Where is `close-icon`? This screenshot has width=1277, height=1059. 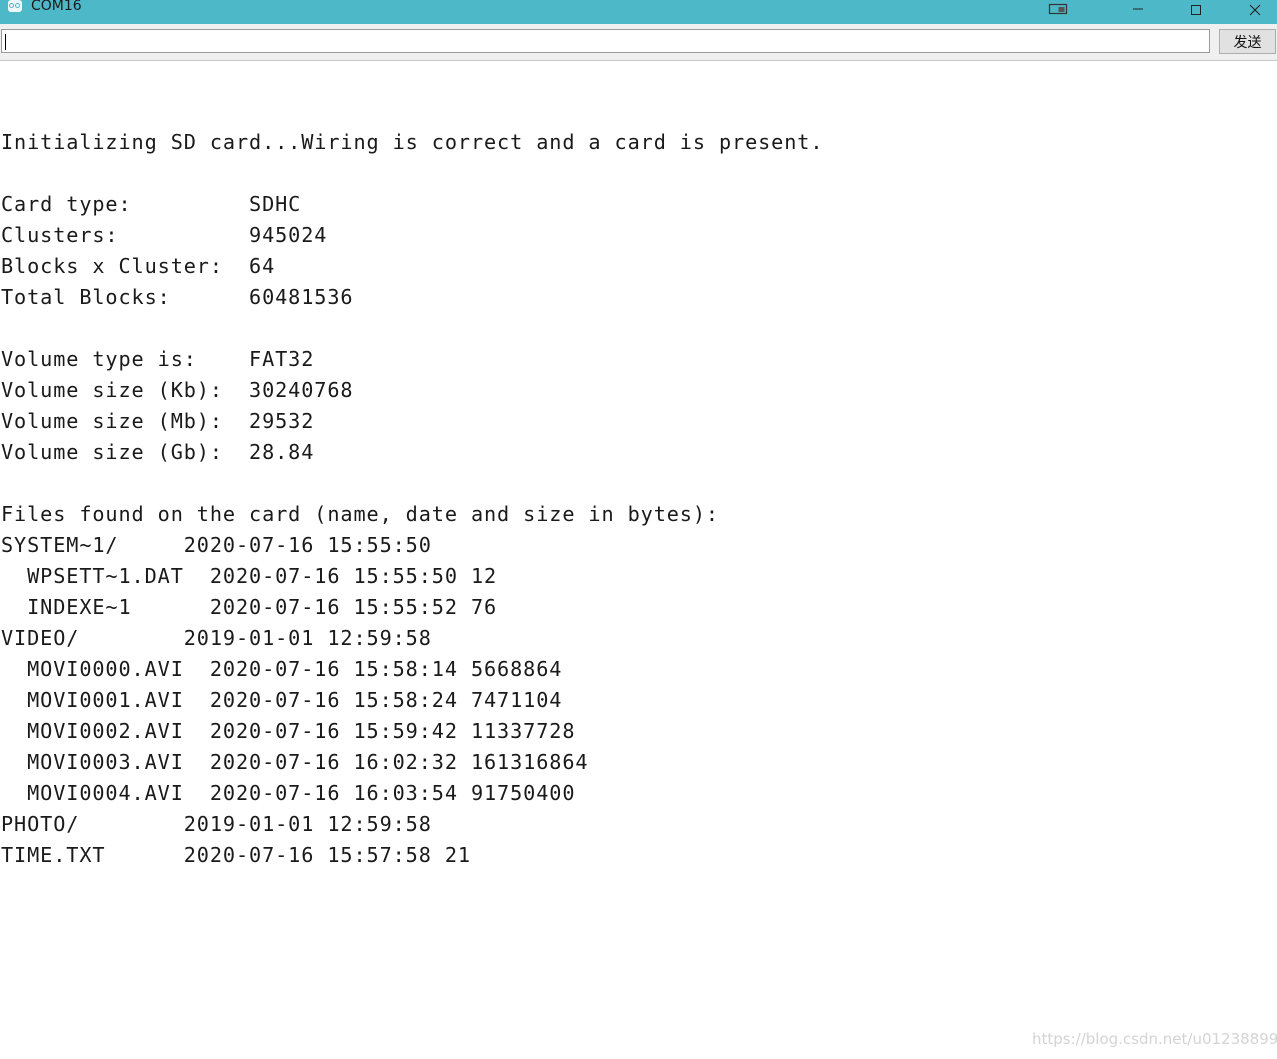
close-icon is located at coordinates (1255, 10).